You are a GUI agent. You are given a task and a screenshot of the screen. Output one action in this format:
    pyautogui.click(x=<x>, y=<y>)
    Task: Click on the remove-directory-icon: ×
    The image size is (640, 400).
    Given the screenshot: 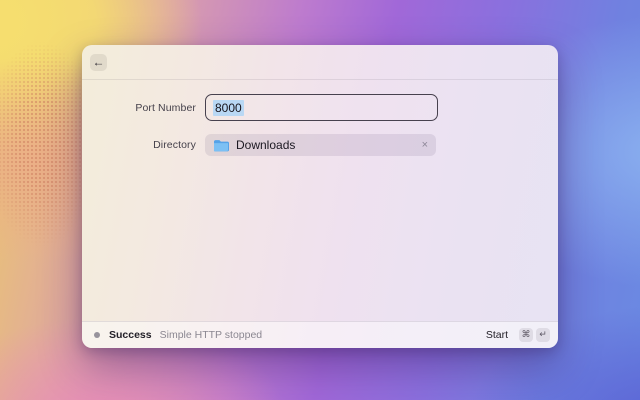 What is the action you would take?
    pyautogui.click(x=425, y=145)
    